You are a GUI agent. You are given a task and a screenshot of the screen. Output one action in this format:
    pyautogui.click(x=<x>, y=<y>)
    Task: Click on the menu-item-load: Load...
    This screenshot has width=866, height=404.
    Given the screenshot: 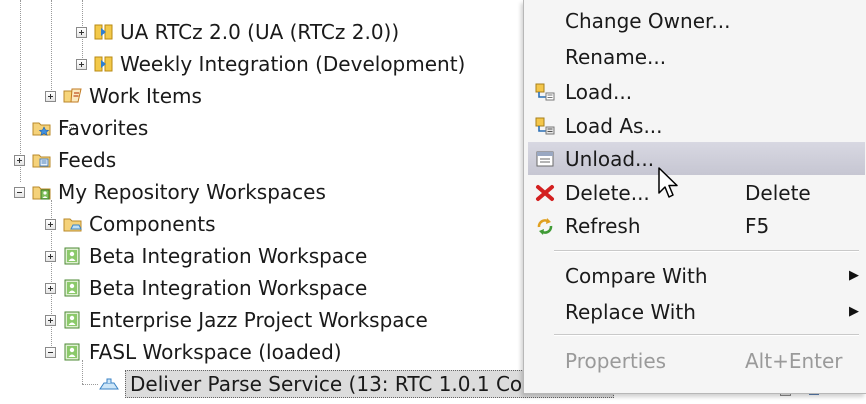 What is the action you would take?
    pyautogui.click(x=696, y=91)
    